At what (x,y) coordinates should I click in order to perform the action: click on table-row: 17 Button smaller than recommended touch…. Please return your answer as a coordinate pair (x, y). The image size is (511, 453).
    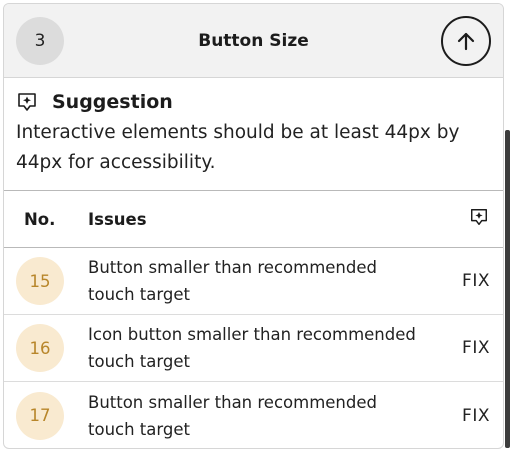
    Looking at the image, I should click on (253, 415).